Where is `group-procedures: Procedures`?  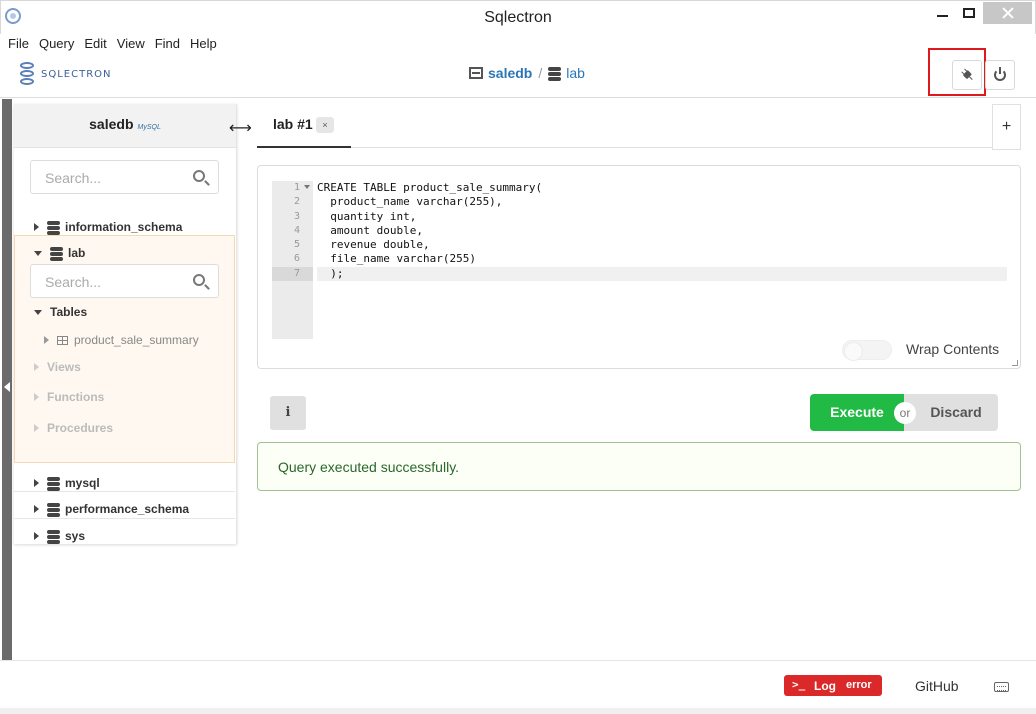
group-procedures: Procedures is located at coordinates (73, 428).